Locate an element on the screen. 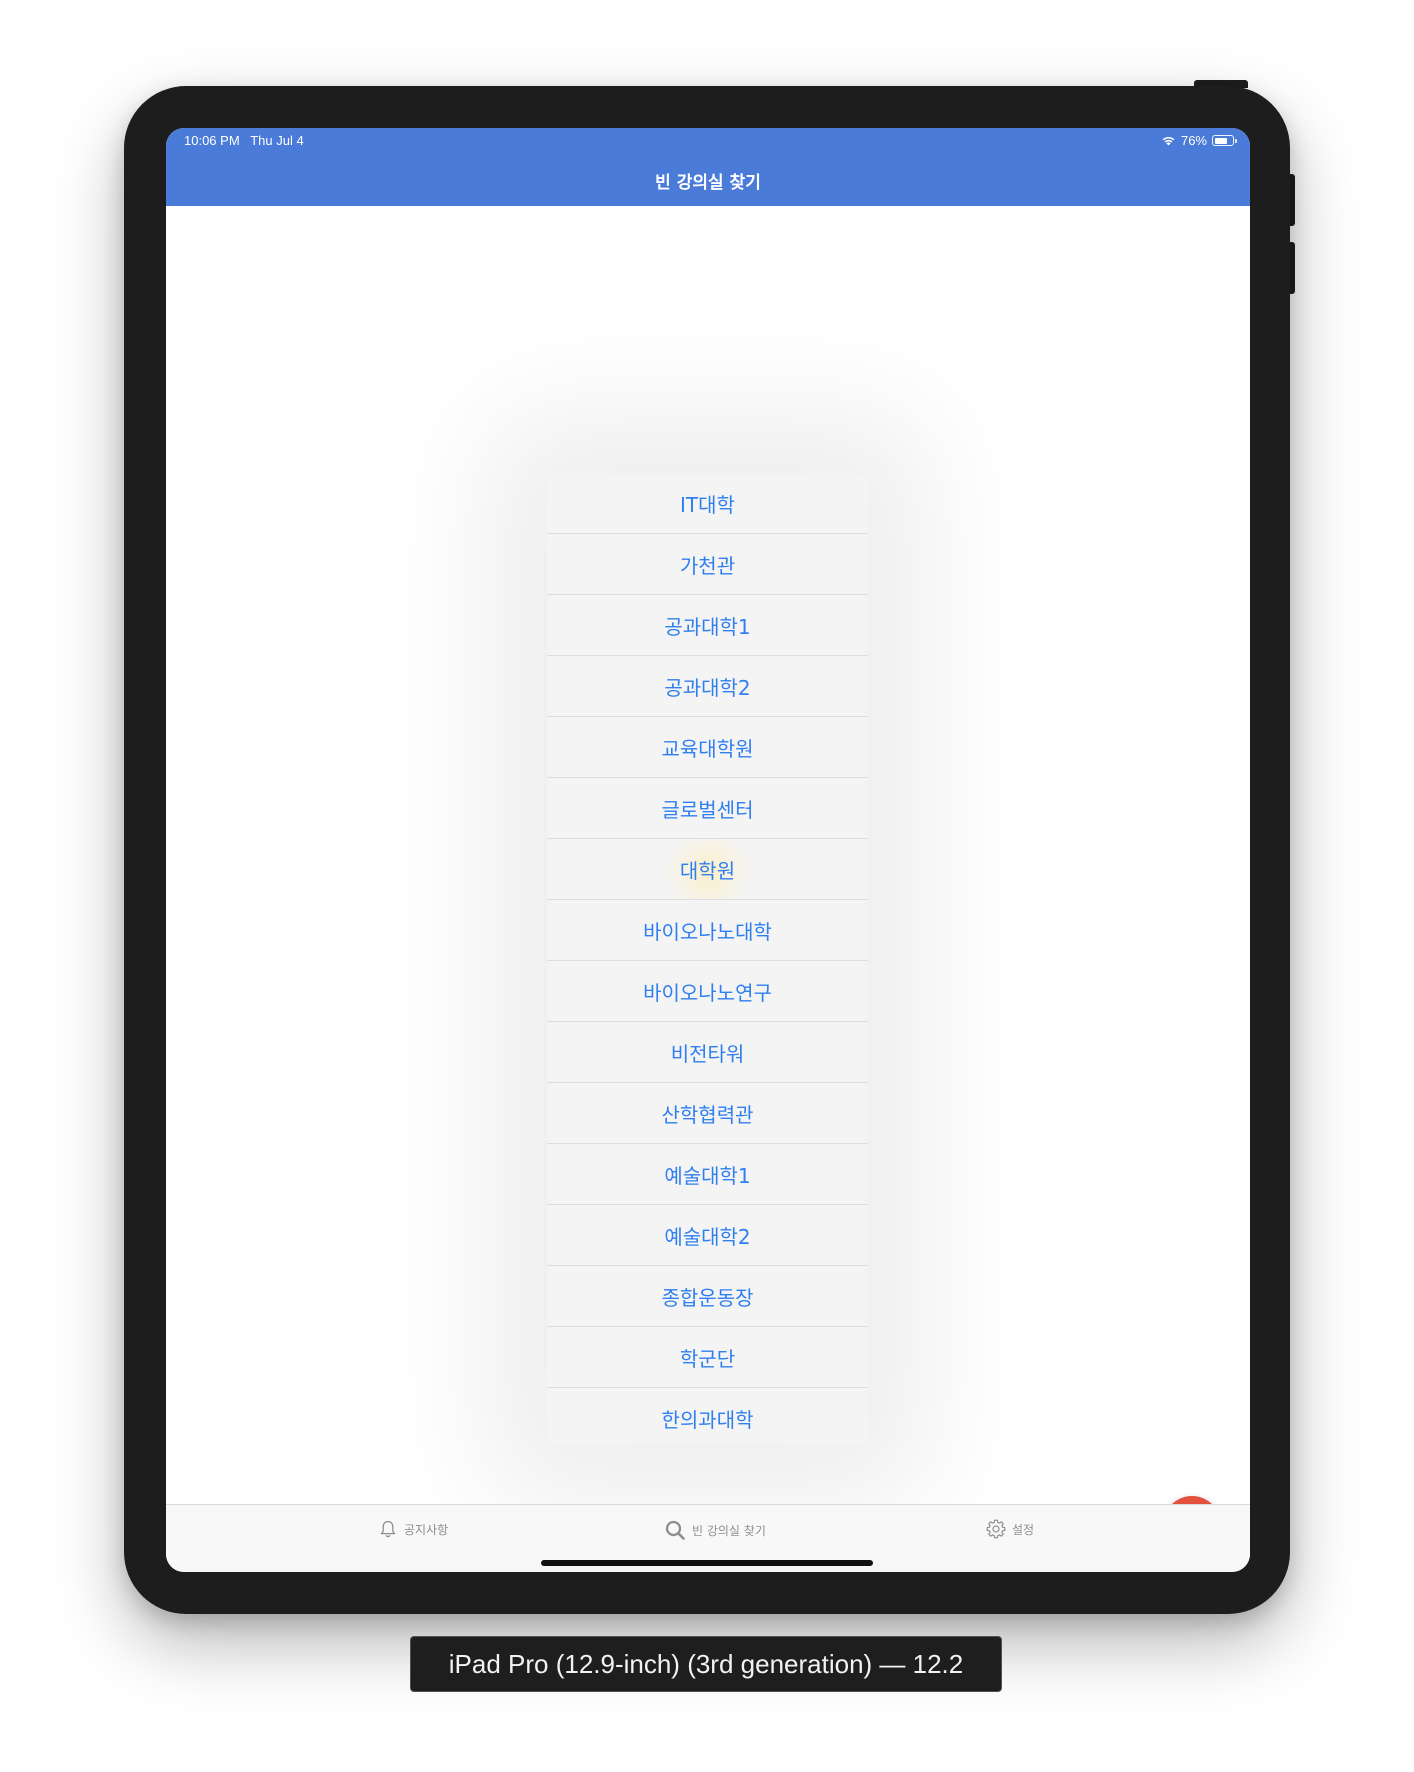 The image size is (1414, 1772). home-indicator is located at coordinates (707, 1563).